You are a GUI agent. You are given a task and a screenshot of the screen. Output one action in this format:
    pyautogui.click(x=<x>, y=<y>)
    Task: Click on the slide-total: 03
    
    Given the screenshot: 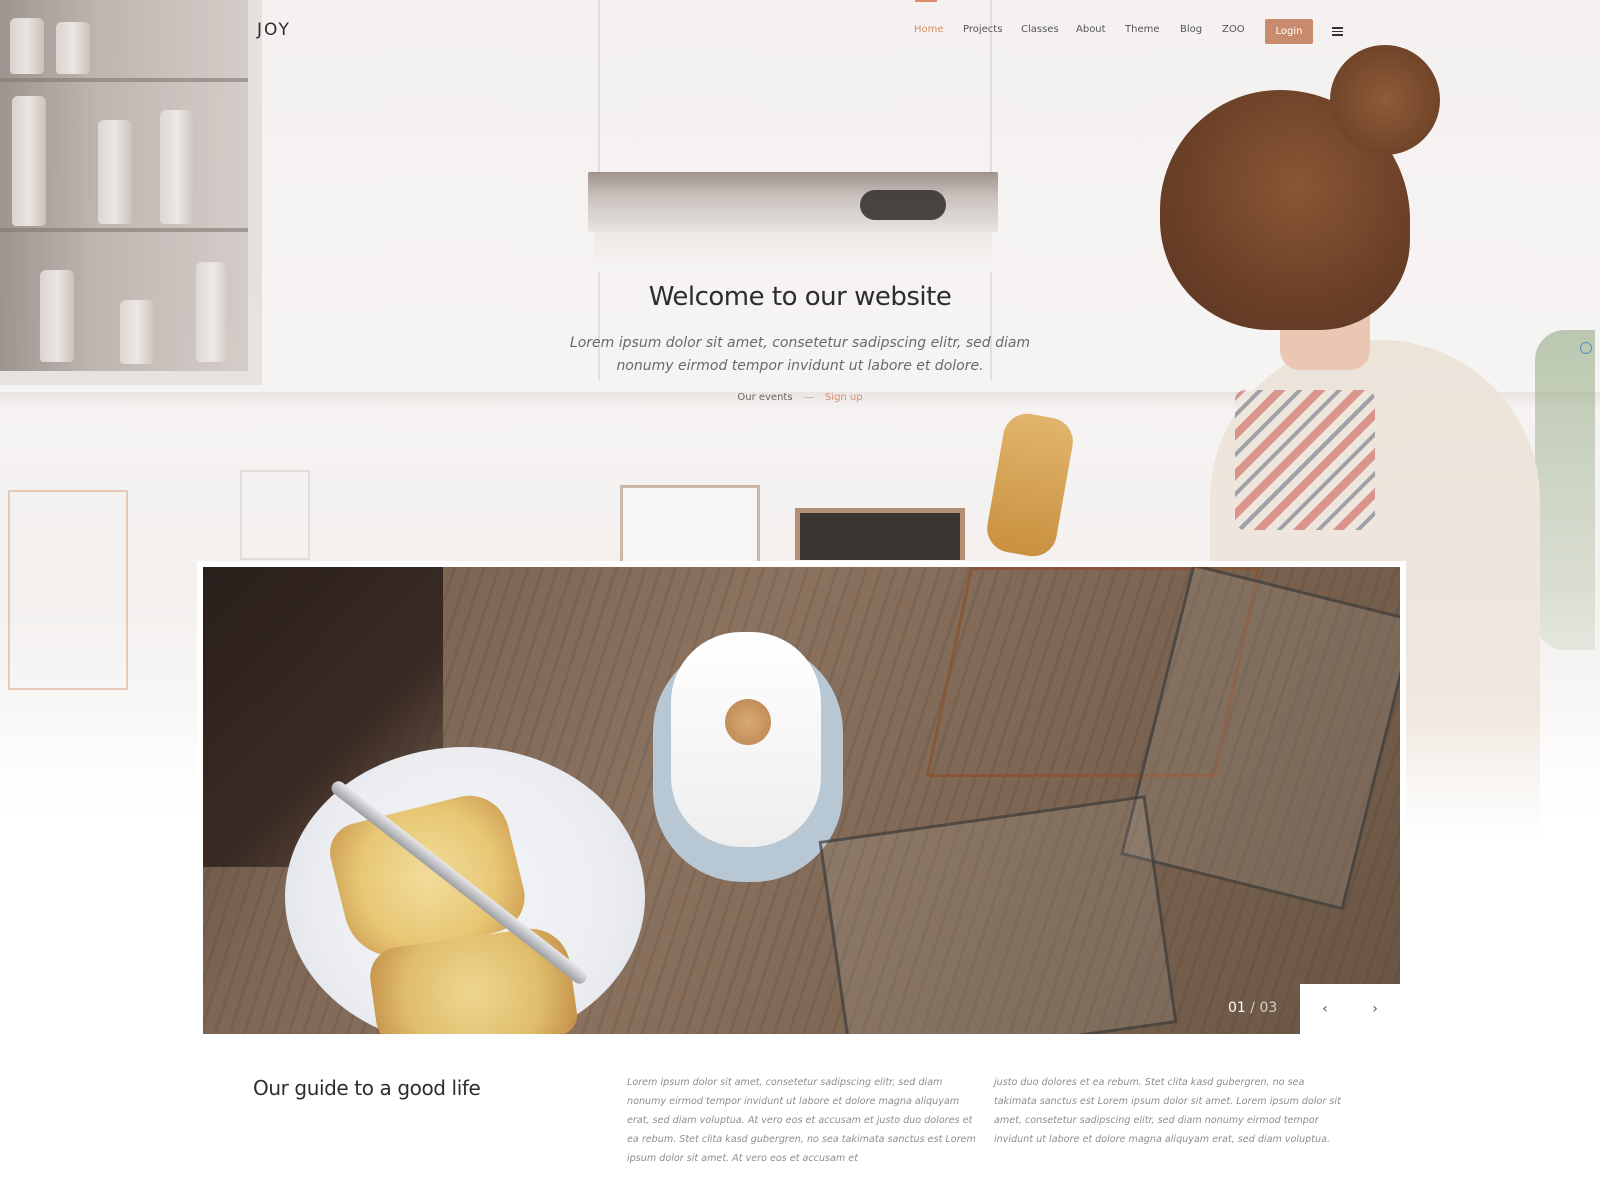 What is the action you would take?
    pyautogui.click(x=1268, y=1008)
    